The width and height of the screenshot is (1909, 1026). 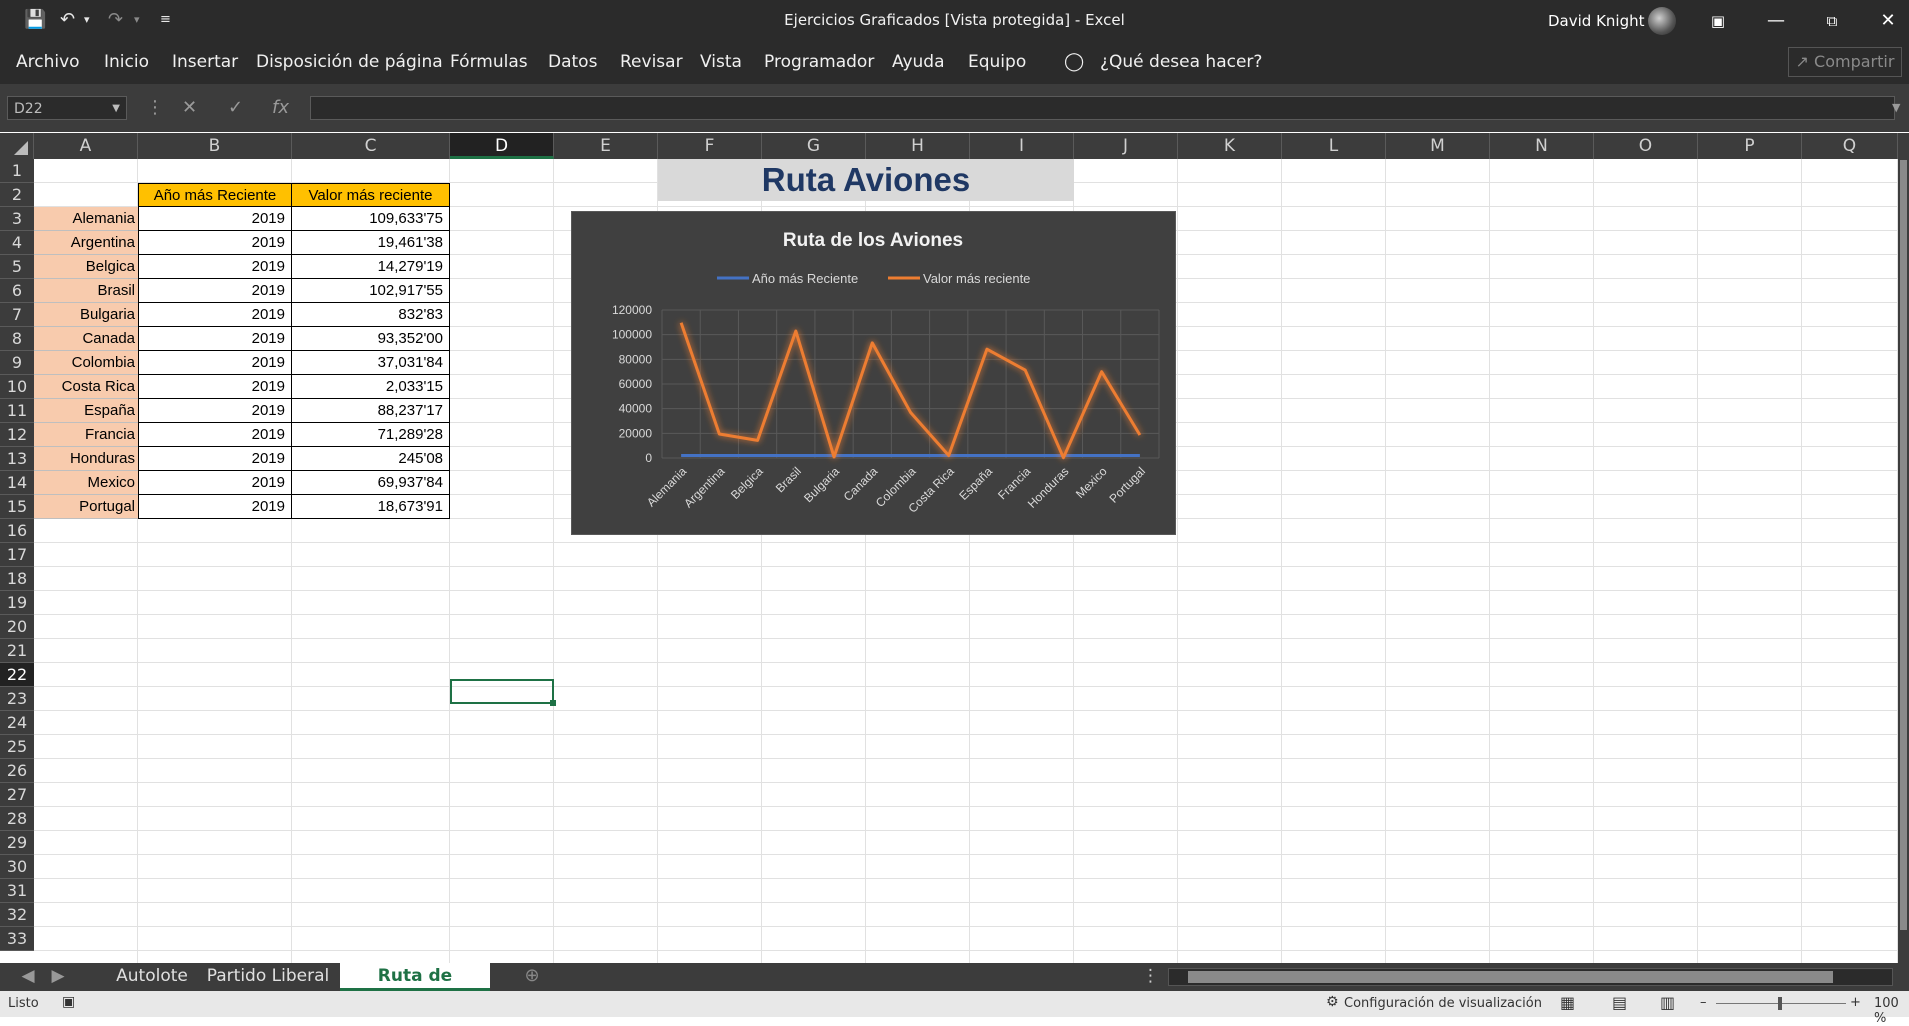 What do you see at coordinates (1443, 1003) in the screenshot?
I see `display-settings-link: Configuración de visualización` at bounding box center [1443, 1003].